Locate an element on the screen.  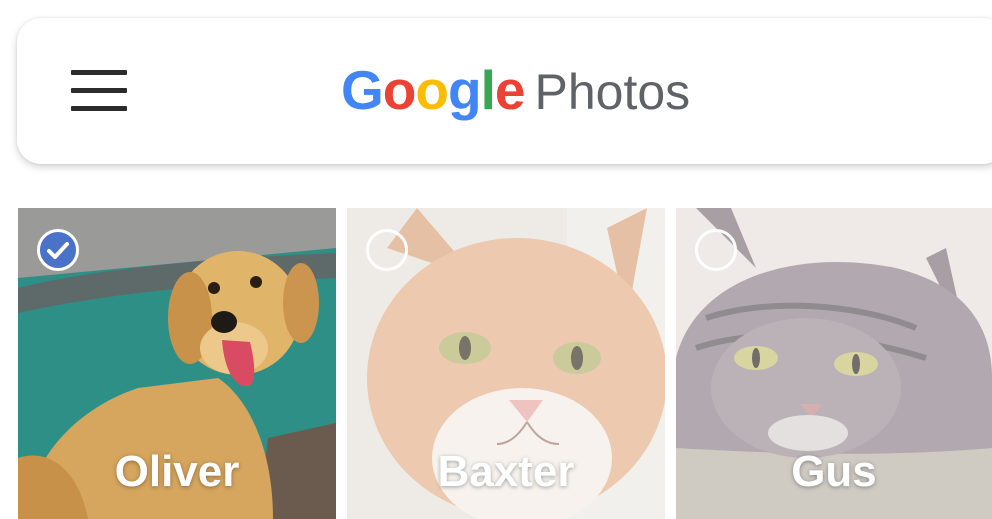
google-photos-logo: Google Photos is located at coordinates (515, 93).